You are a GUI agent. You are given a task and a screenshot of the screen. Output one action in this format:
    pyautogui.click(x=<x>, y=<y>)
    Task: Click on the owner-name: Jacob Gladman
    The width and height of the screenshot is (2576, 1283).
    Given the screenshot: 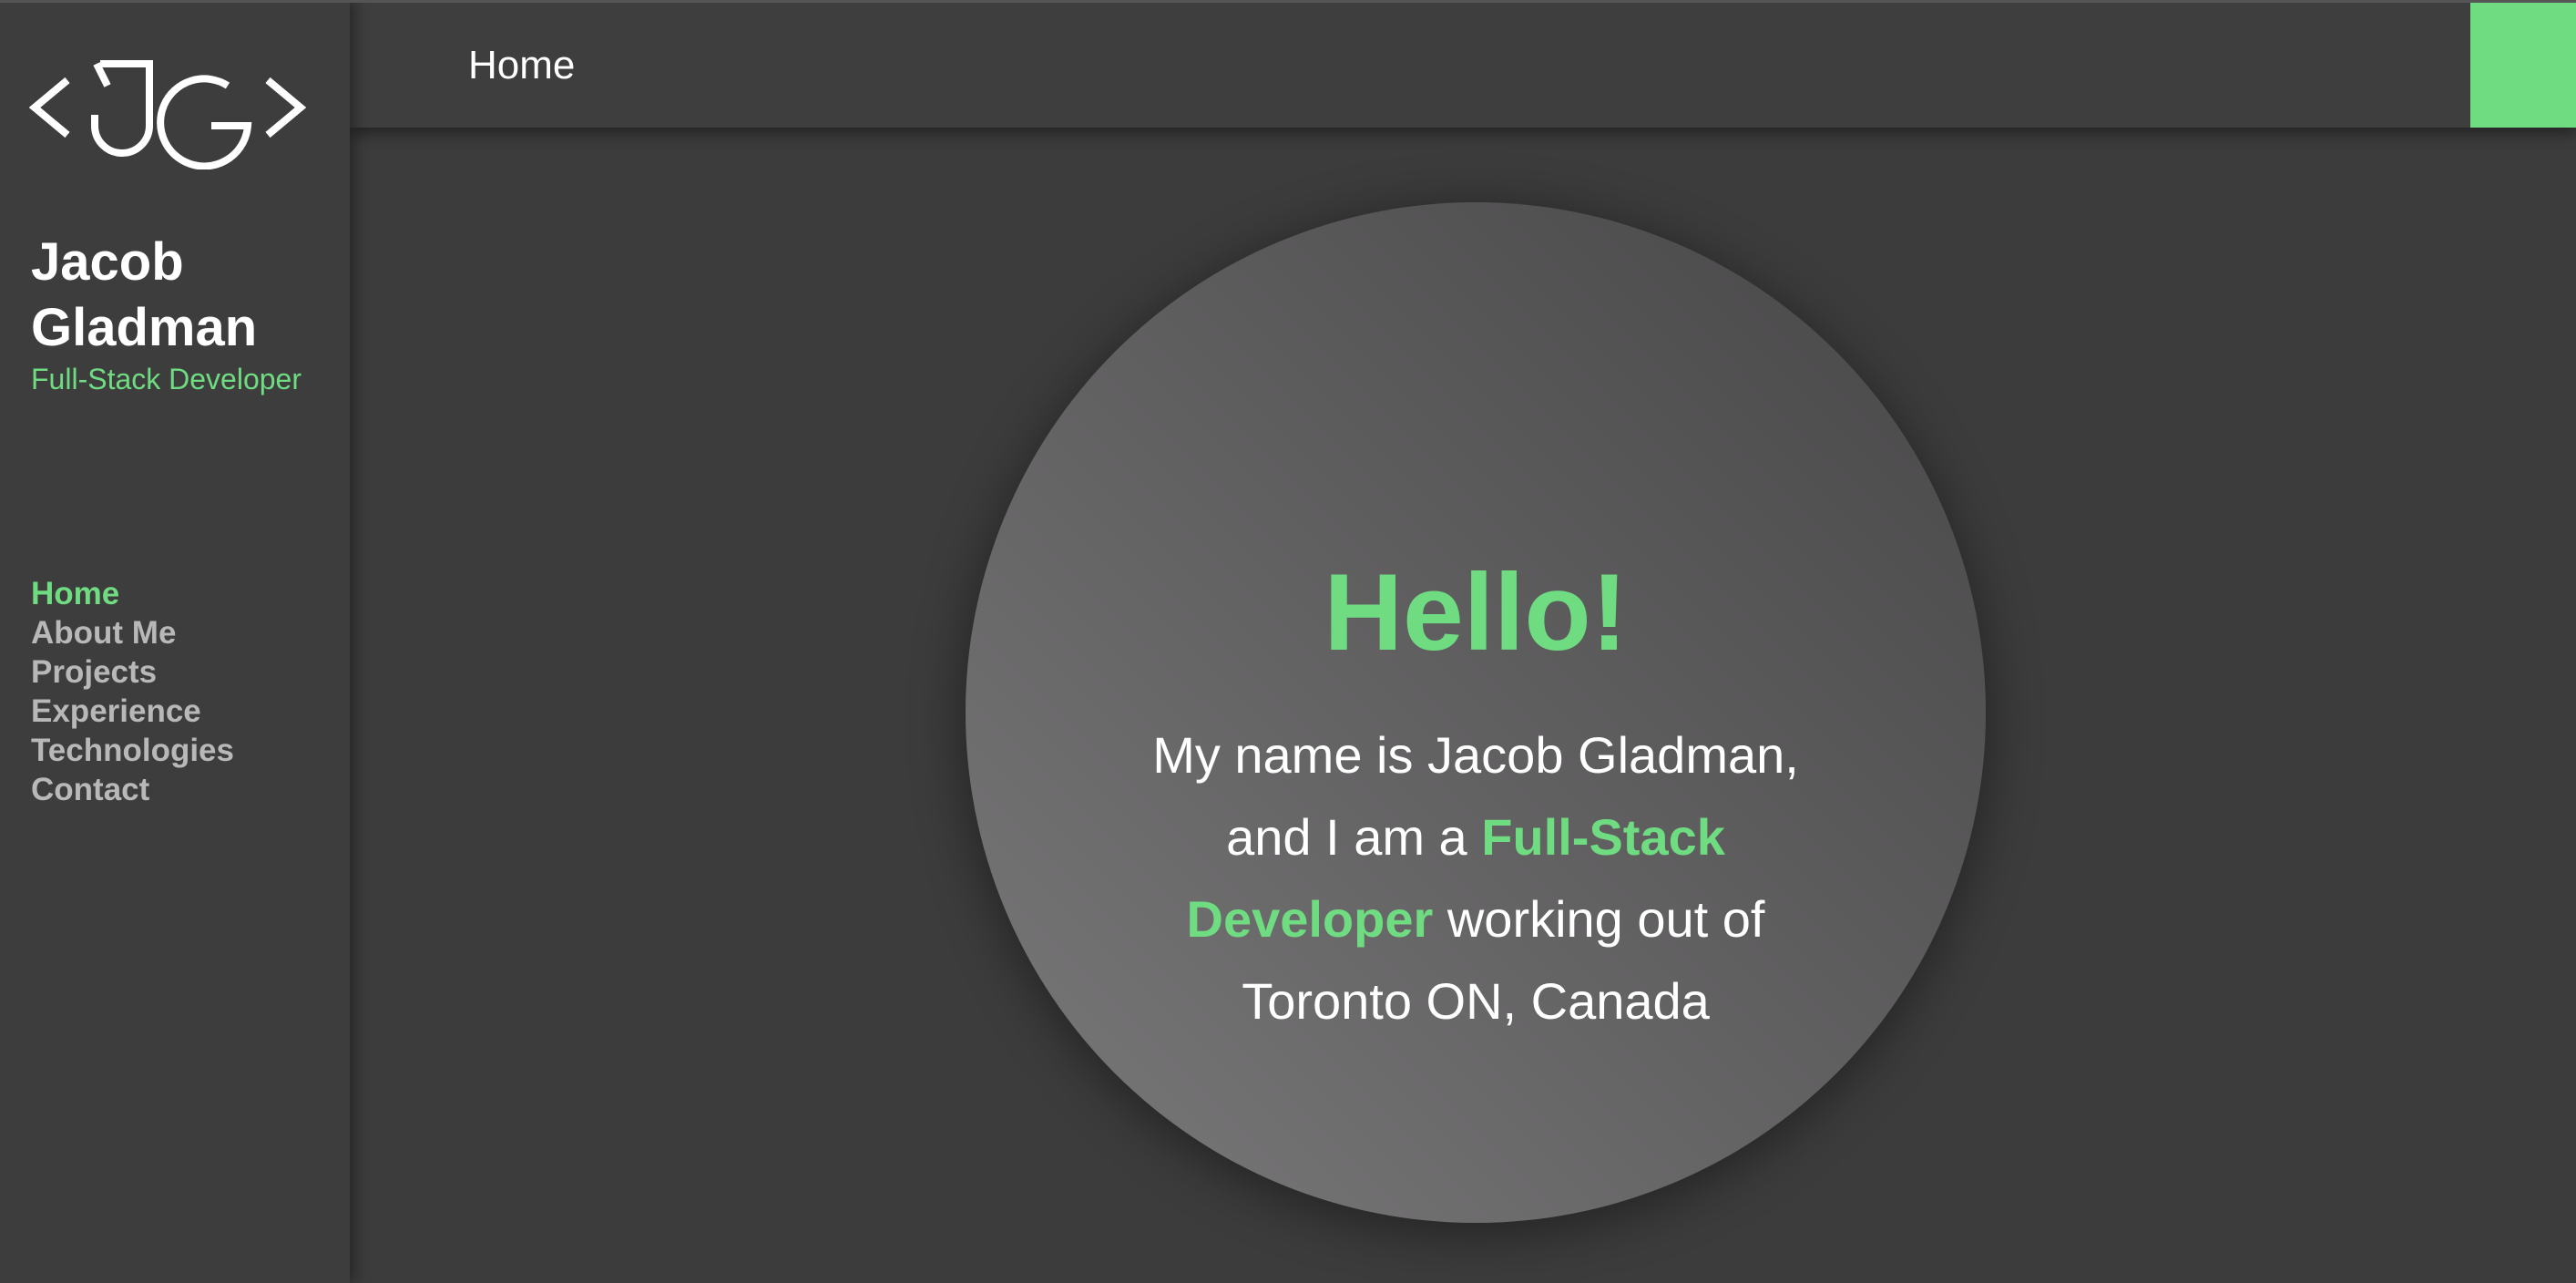 What is the action you would take?
    pyautogui.click(x=144, y=295)
    